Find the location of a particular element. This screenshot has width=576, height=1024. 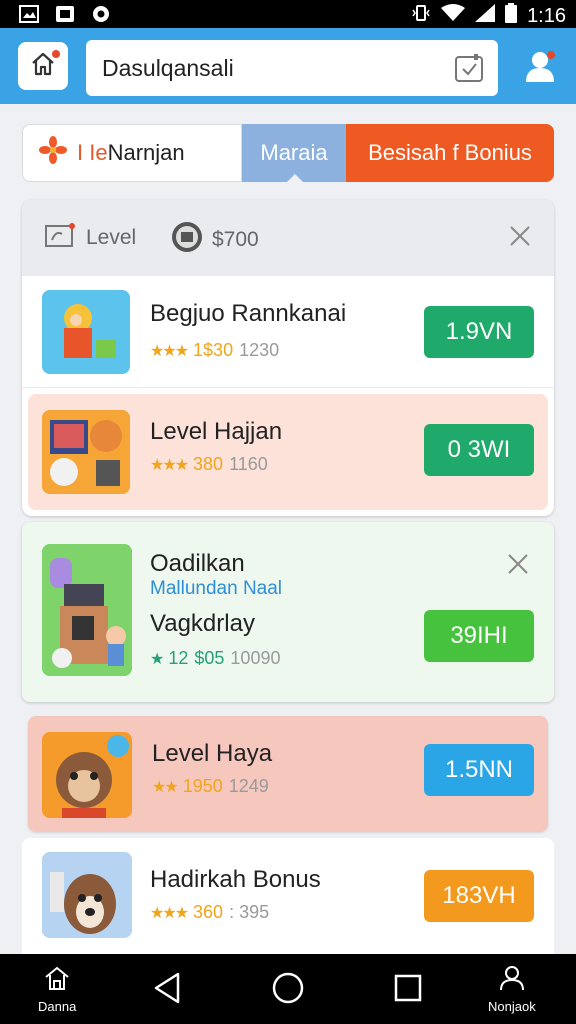

home-nav-icon is located at coordinates (57, 980).